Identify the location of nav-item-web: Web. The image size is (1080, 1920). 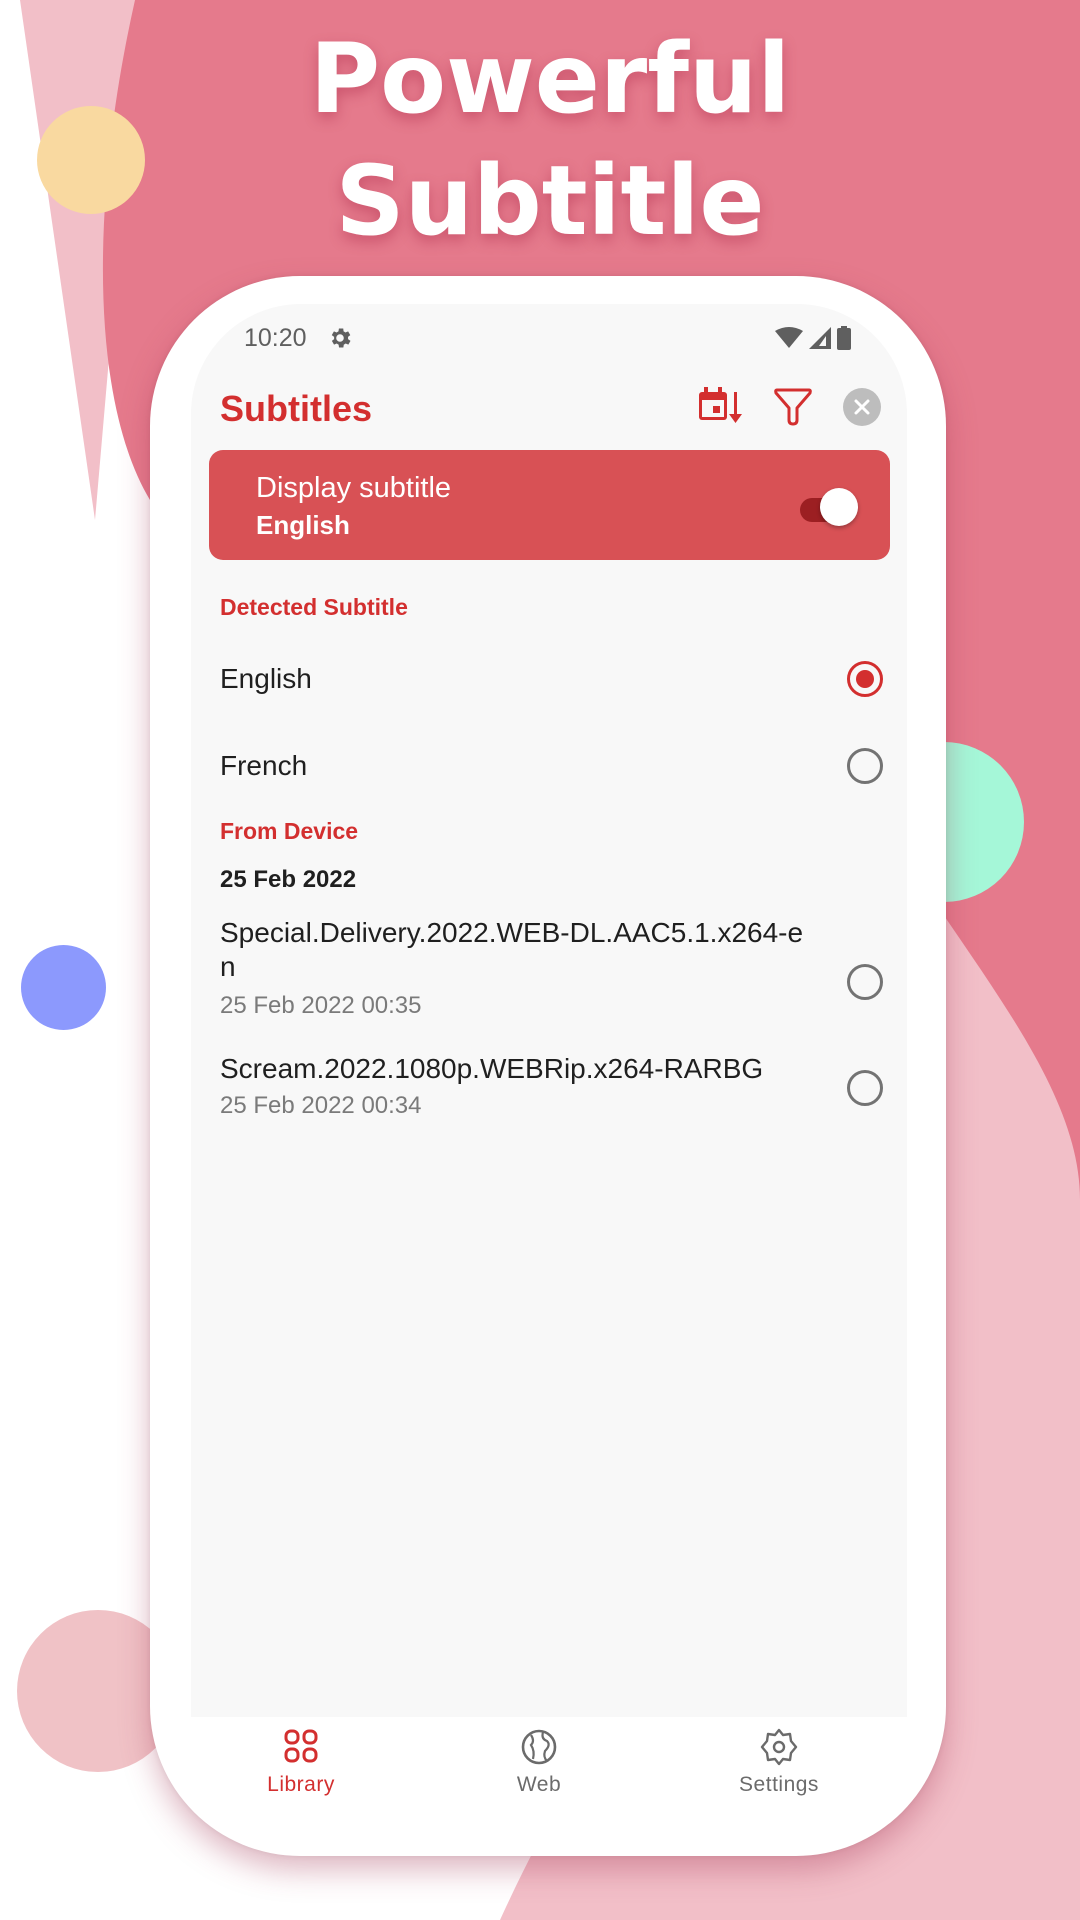
(539, 1762).